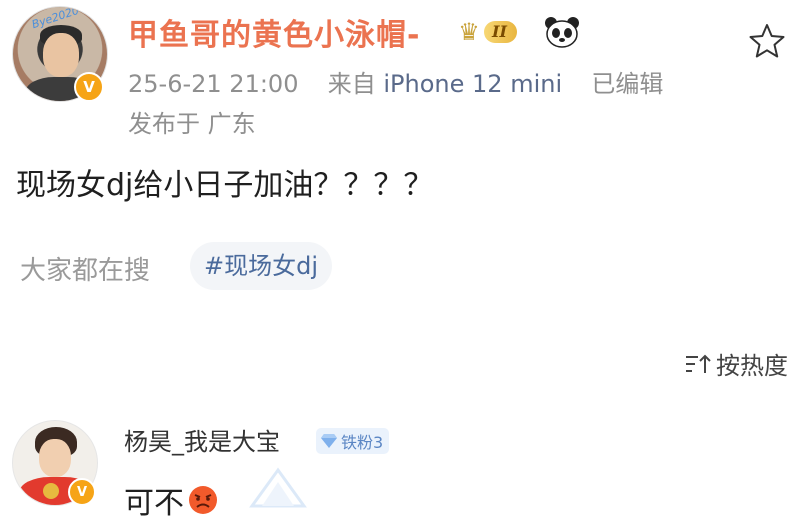  I want to click on fan-badge-label: 铁粉3, so click(362, 442).